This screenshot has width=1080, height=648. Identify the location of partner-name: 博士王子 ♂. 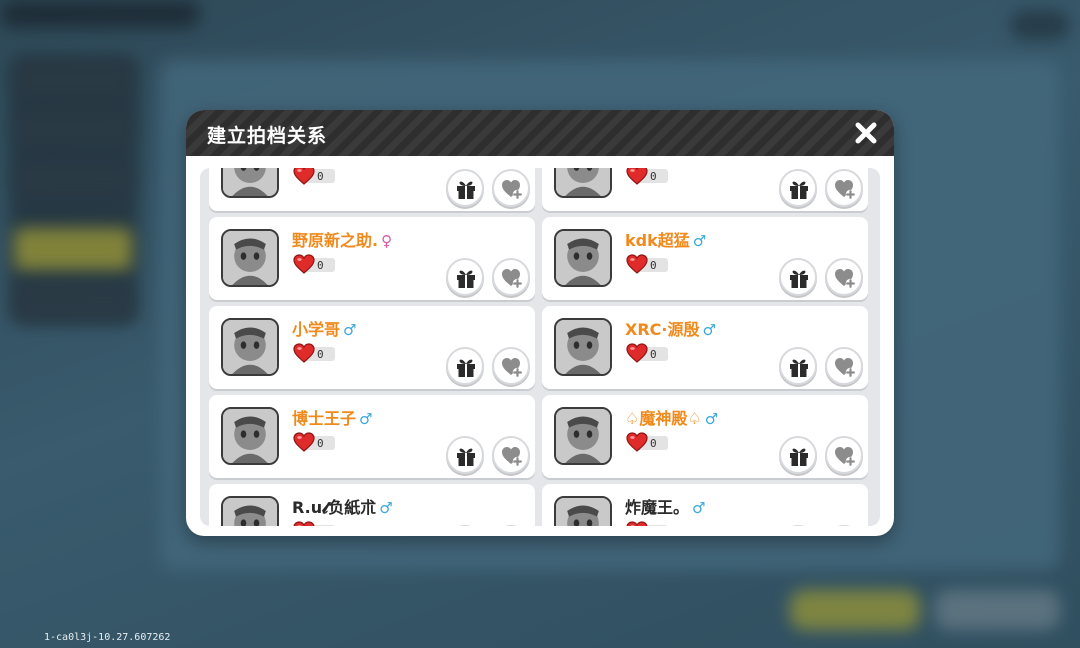
(332, 417).